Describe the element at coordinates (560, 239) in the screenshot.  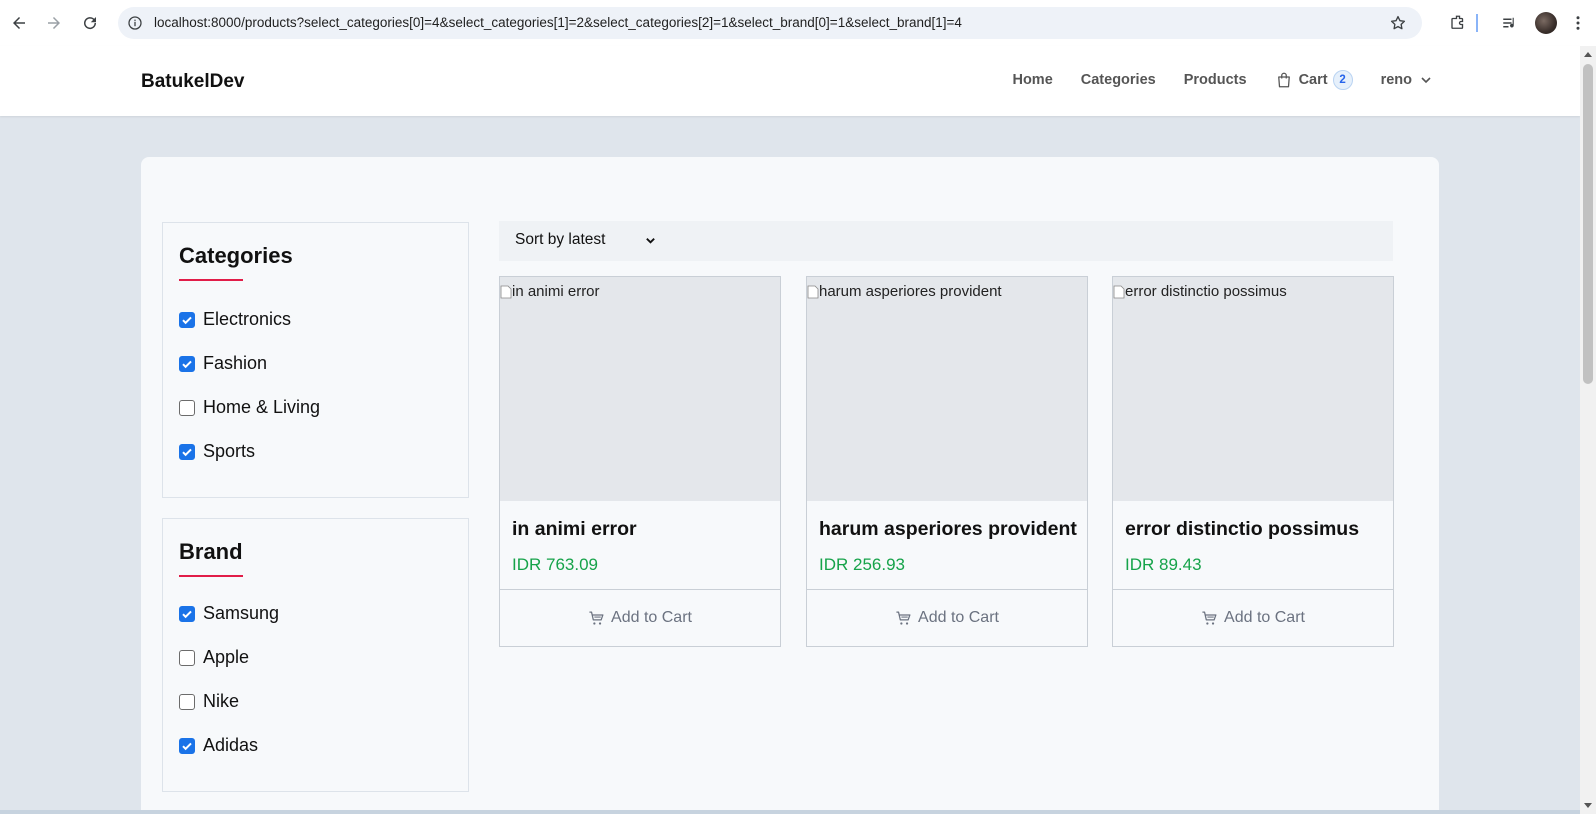
I see `sort-selected-label: Sort by latest` at that location.